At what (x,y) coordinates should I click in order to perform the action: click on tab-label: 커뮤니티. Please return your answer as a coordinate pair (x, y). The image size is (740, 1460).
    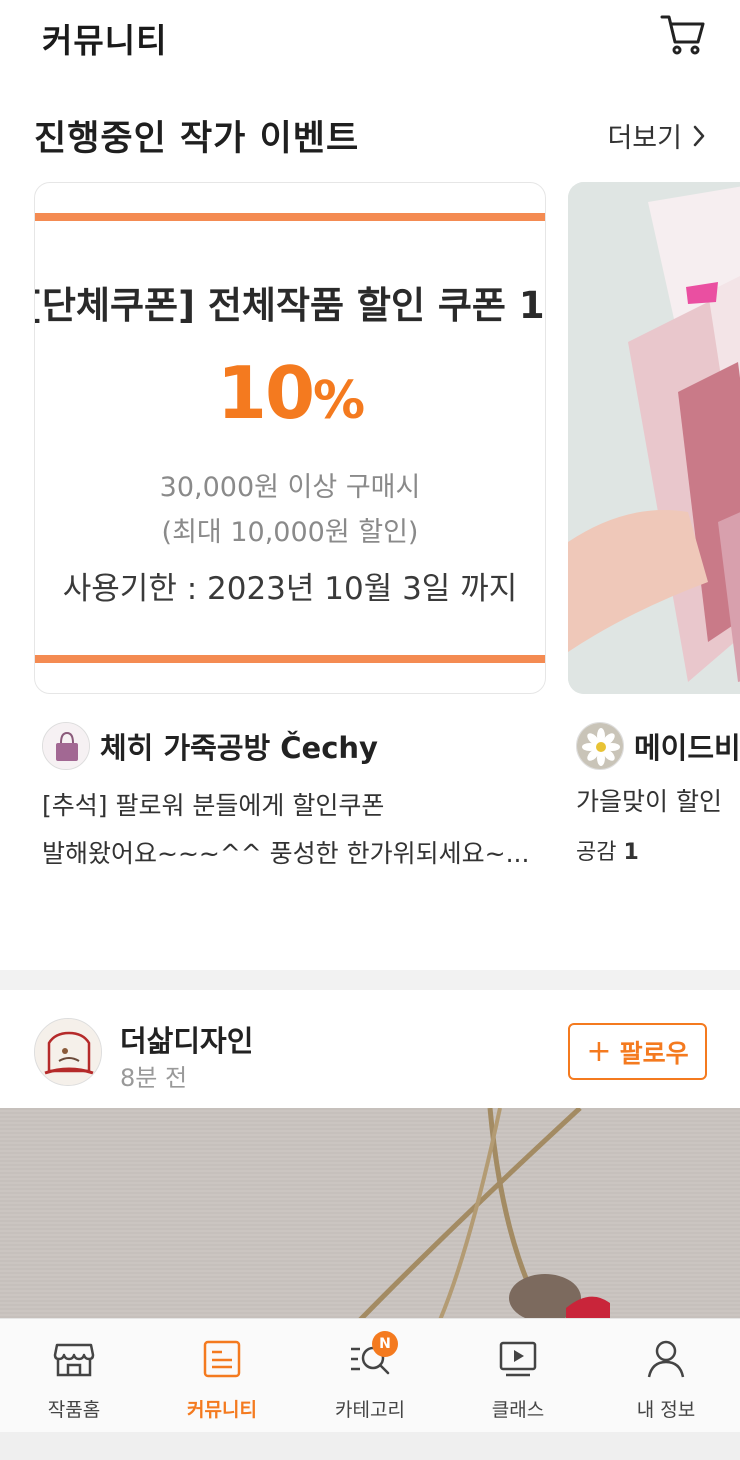
    Looking at the image, I should click on (222, 1410).